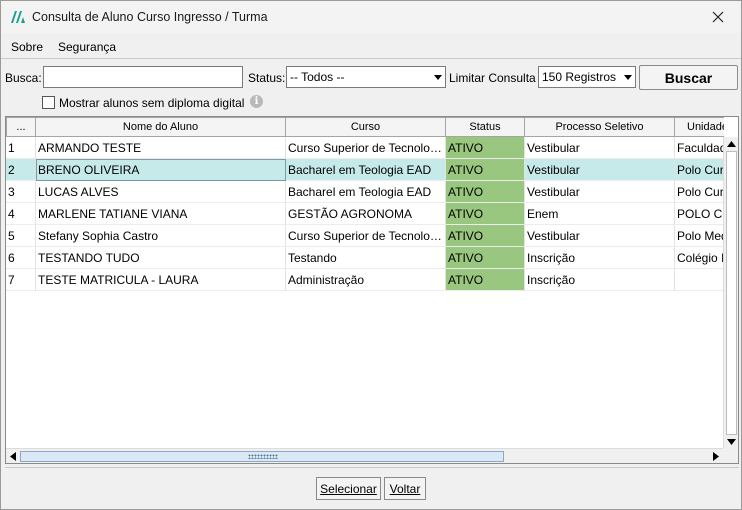 This screenshot has width=742, height=510. I want to click on cell-index: 7, so click(21, 280).